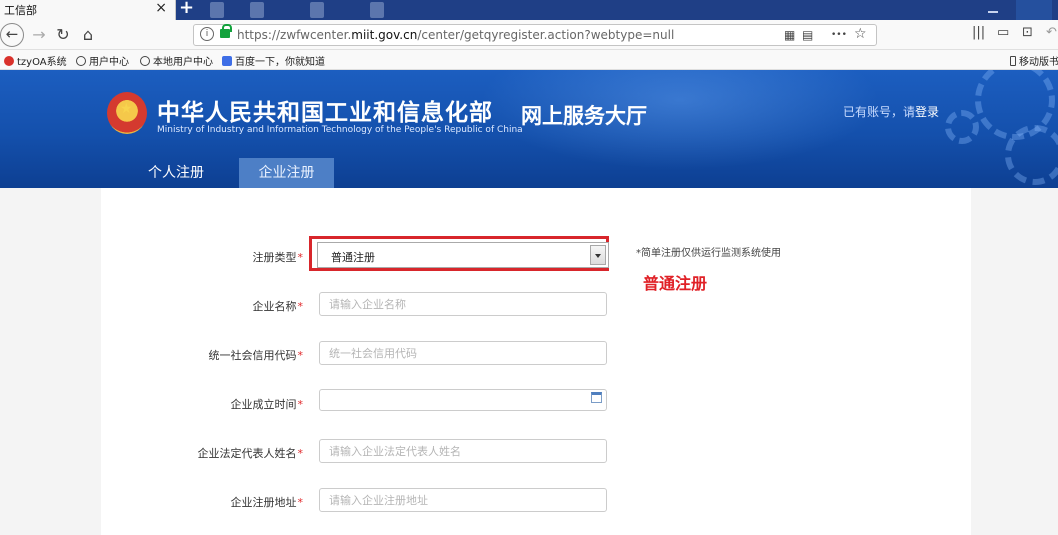  What do you see at coordinates (274, 306) in the screenshot?
I see `label-text: 企业名称` at bounding box center [274, 306].